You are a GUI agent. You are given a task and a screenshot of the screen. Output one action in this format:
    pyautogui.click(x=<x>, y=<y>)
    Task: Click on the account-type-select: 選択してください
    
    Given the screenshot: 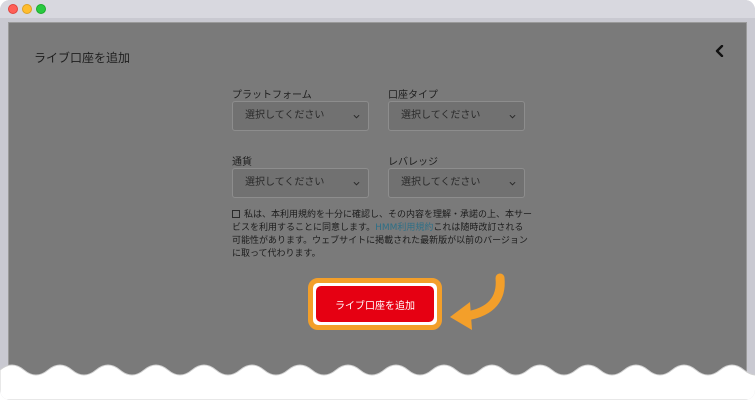 What is the action you would take?
    pyautogui.click(x=456, y=116)
    